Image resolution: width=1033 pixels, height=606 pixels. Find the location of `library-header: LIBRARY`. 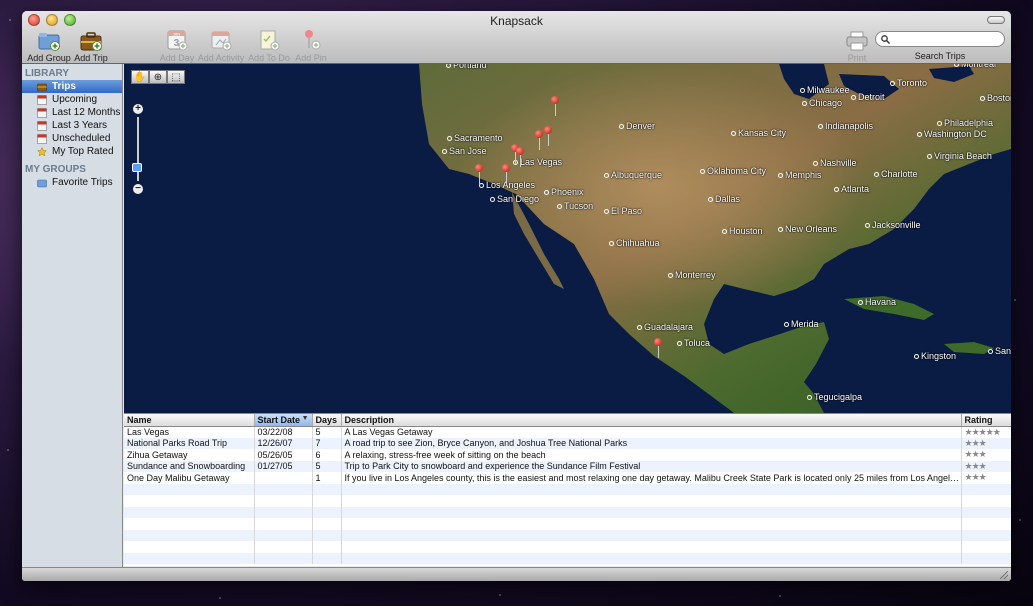

library-header: LIBRARY is located at coordinates (47, 73).